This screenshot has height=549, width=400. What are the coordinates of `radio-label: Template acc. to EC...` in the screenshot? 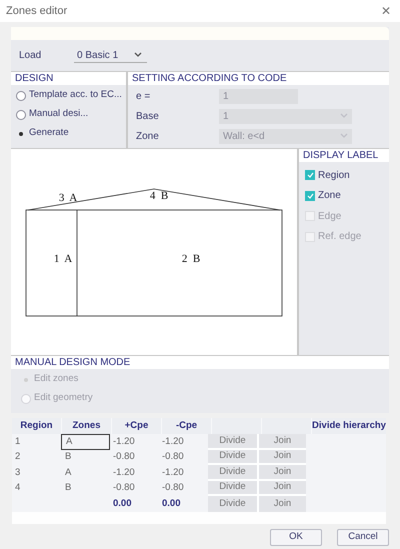 It's located at (75, 95).